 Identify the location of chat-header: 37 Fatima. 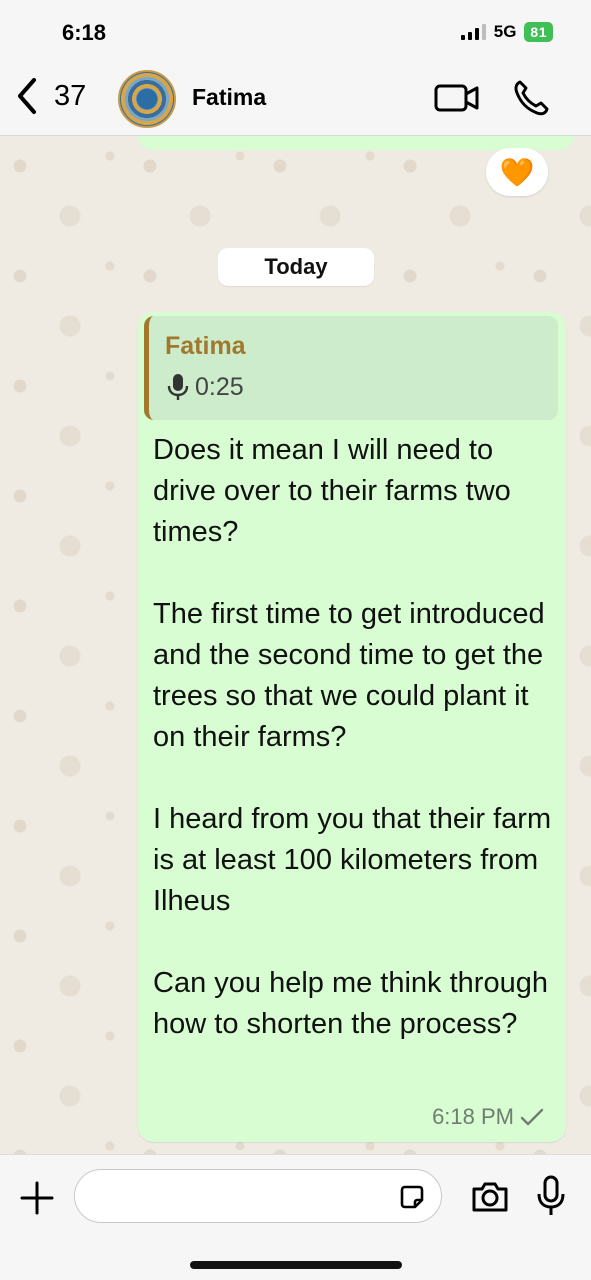
(295, 98).